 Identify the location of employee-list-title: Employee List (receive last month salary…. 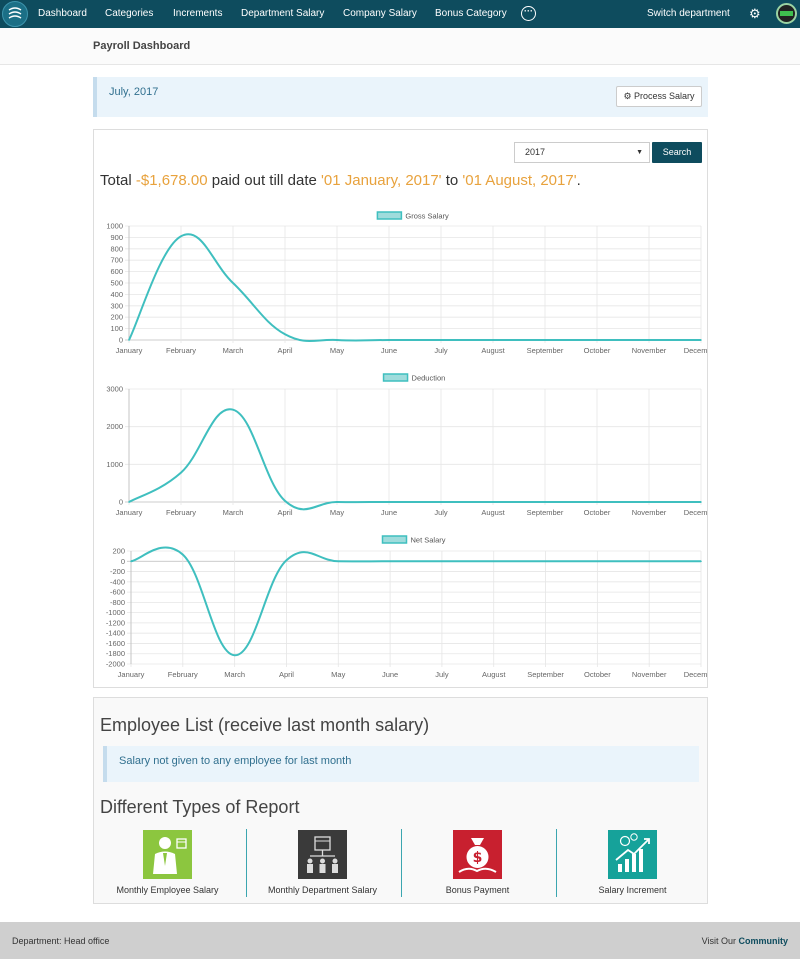
(265, 725).